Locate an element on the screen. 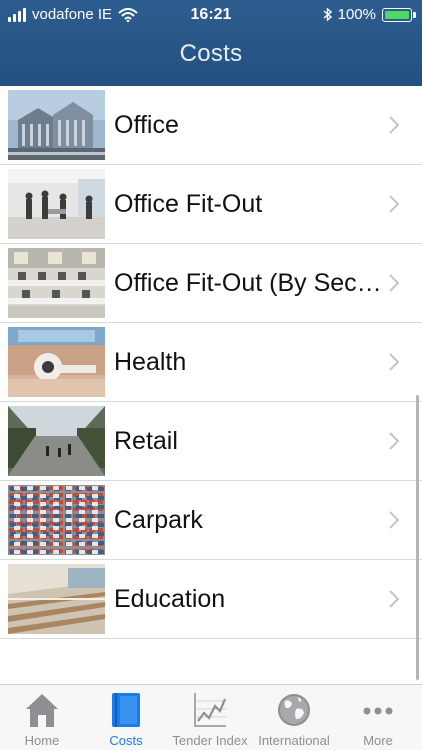 The image size is (422, 751). scrollbar is located at coordinates (417, 537).